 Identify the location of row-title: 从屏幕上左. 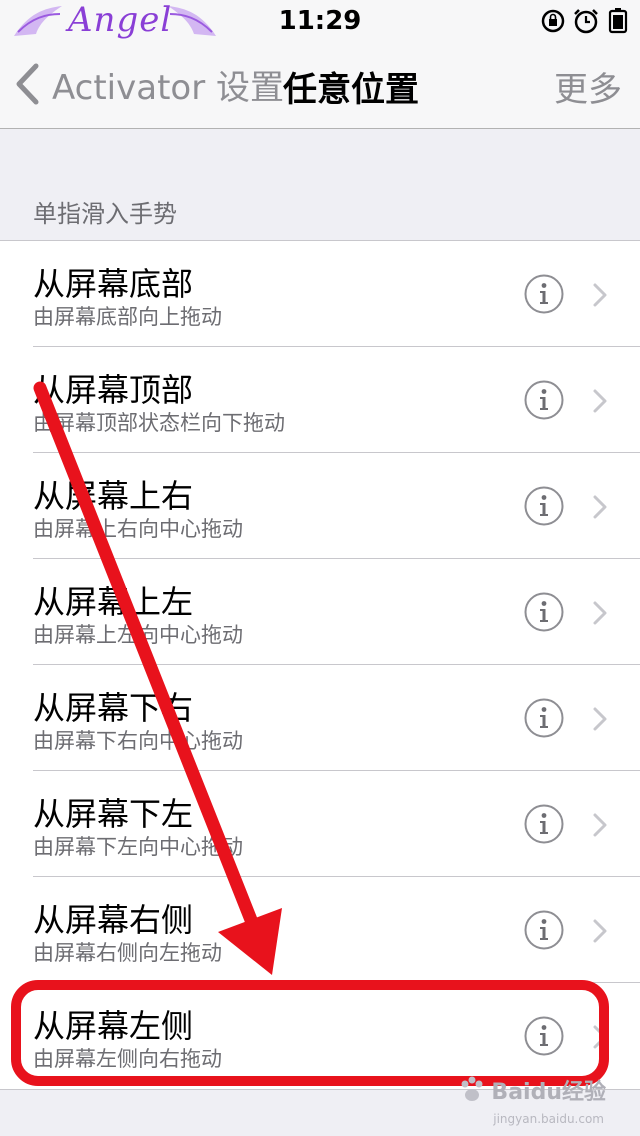
(113, 602).